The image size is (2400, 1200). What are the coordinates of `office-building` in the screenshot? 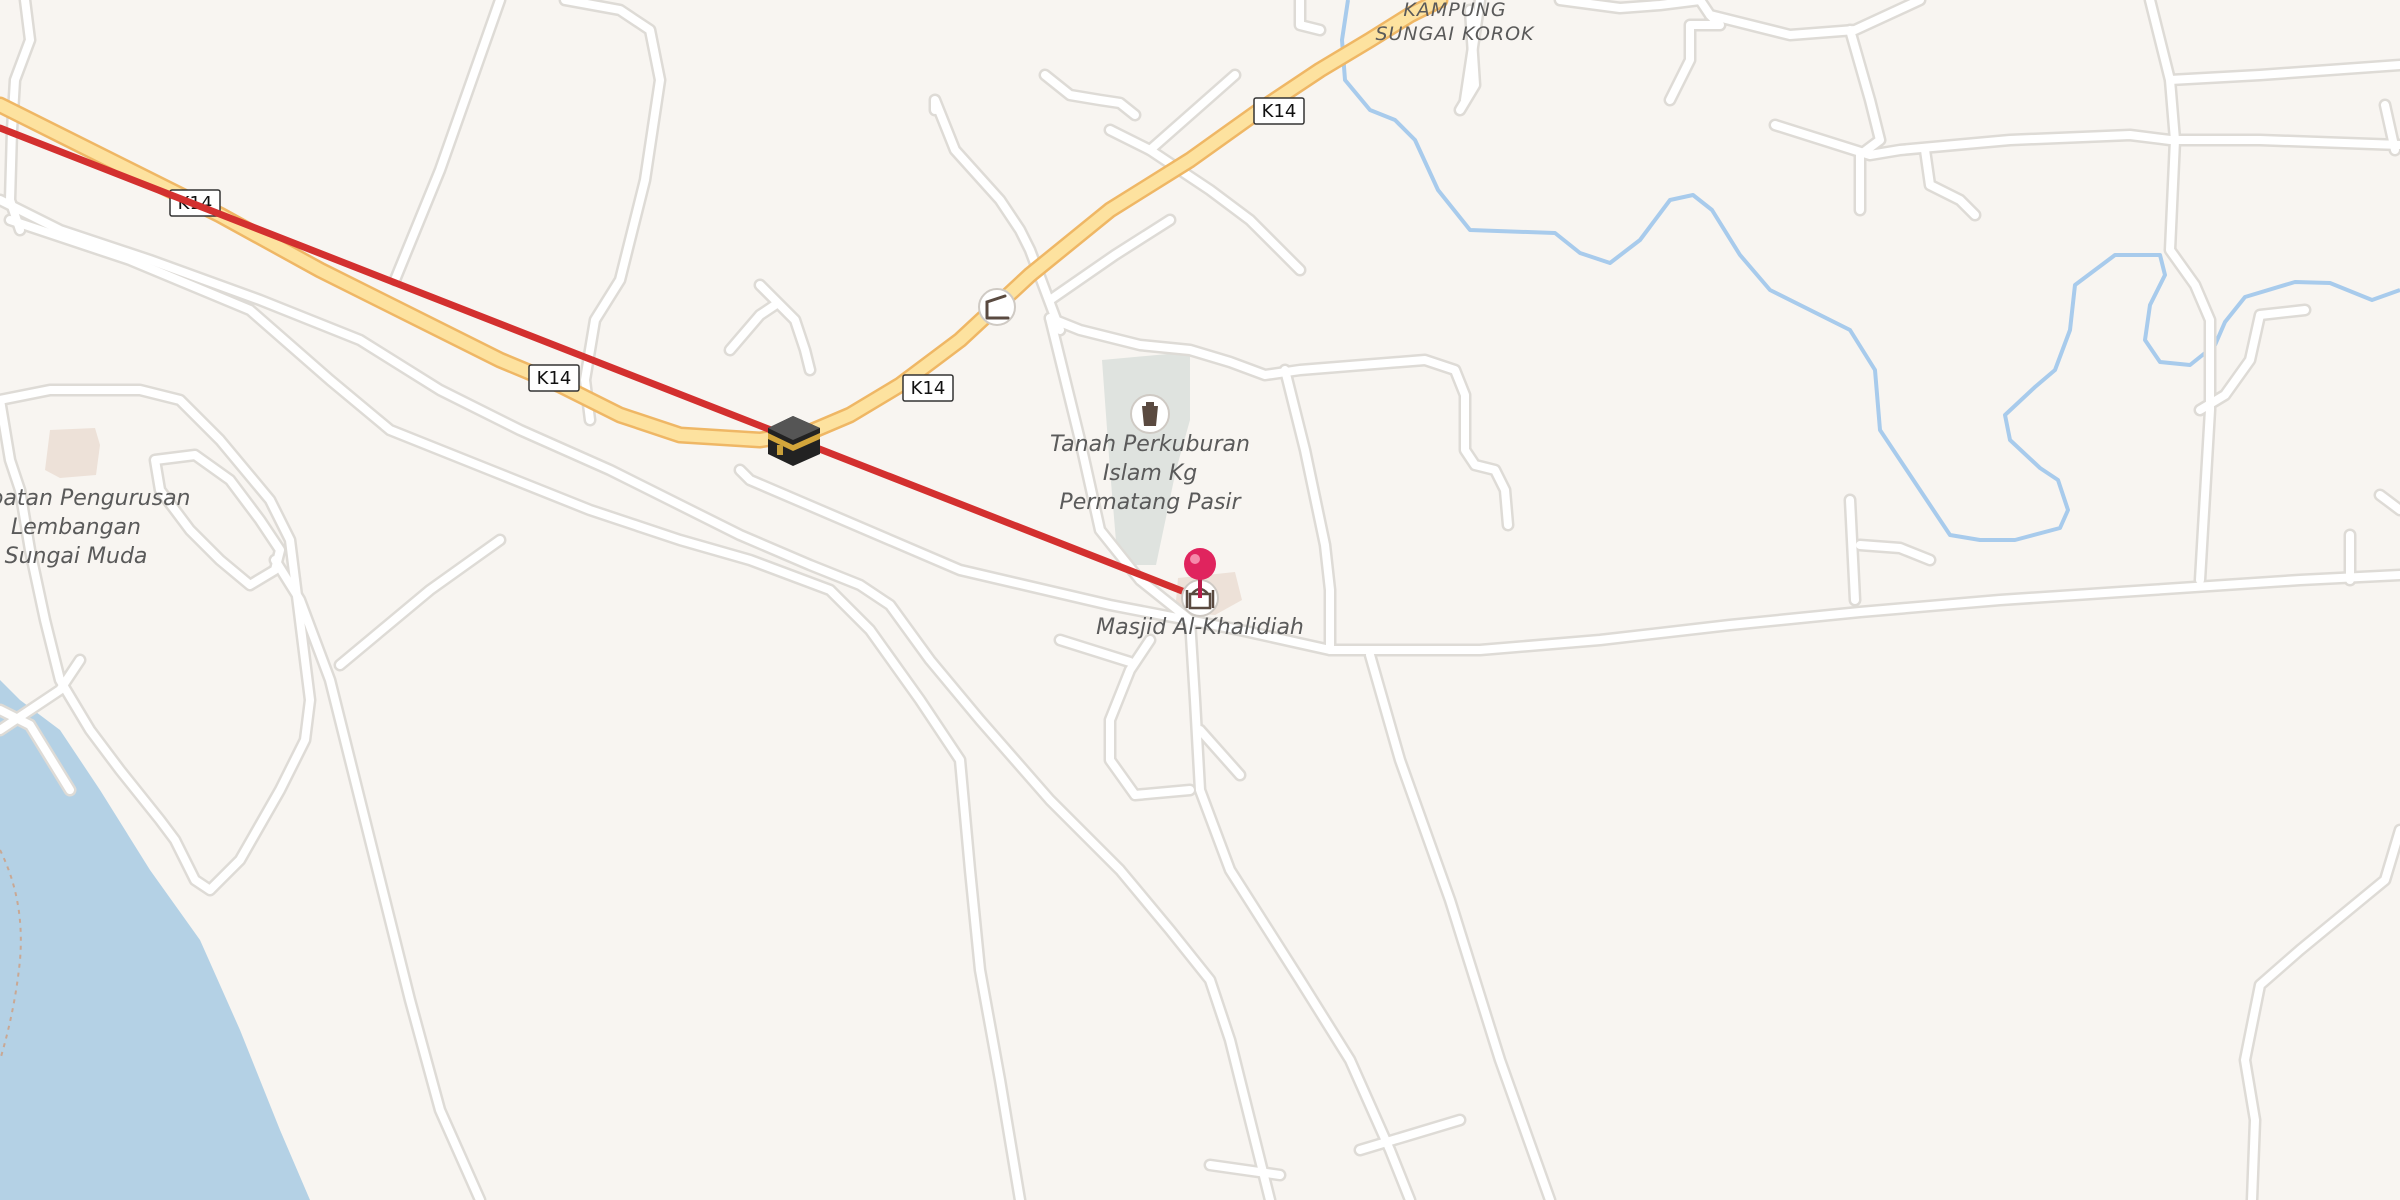 It's located at (72, 453).